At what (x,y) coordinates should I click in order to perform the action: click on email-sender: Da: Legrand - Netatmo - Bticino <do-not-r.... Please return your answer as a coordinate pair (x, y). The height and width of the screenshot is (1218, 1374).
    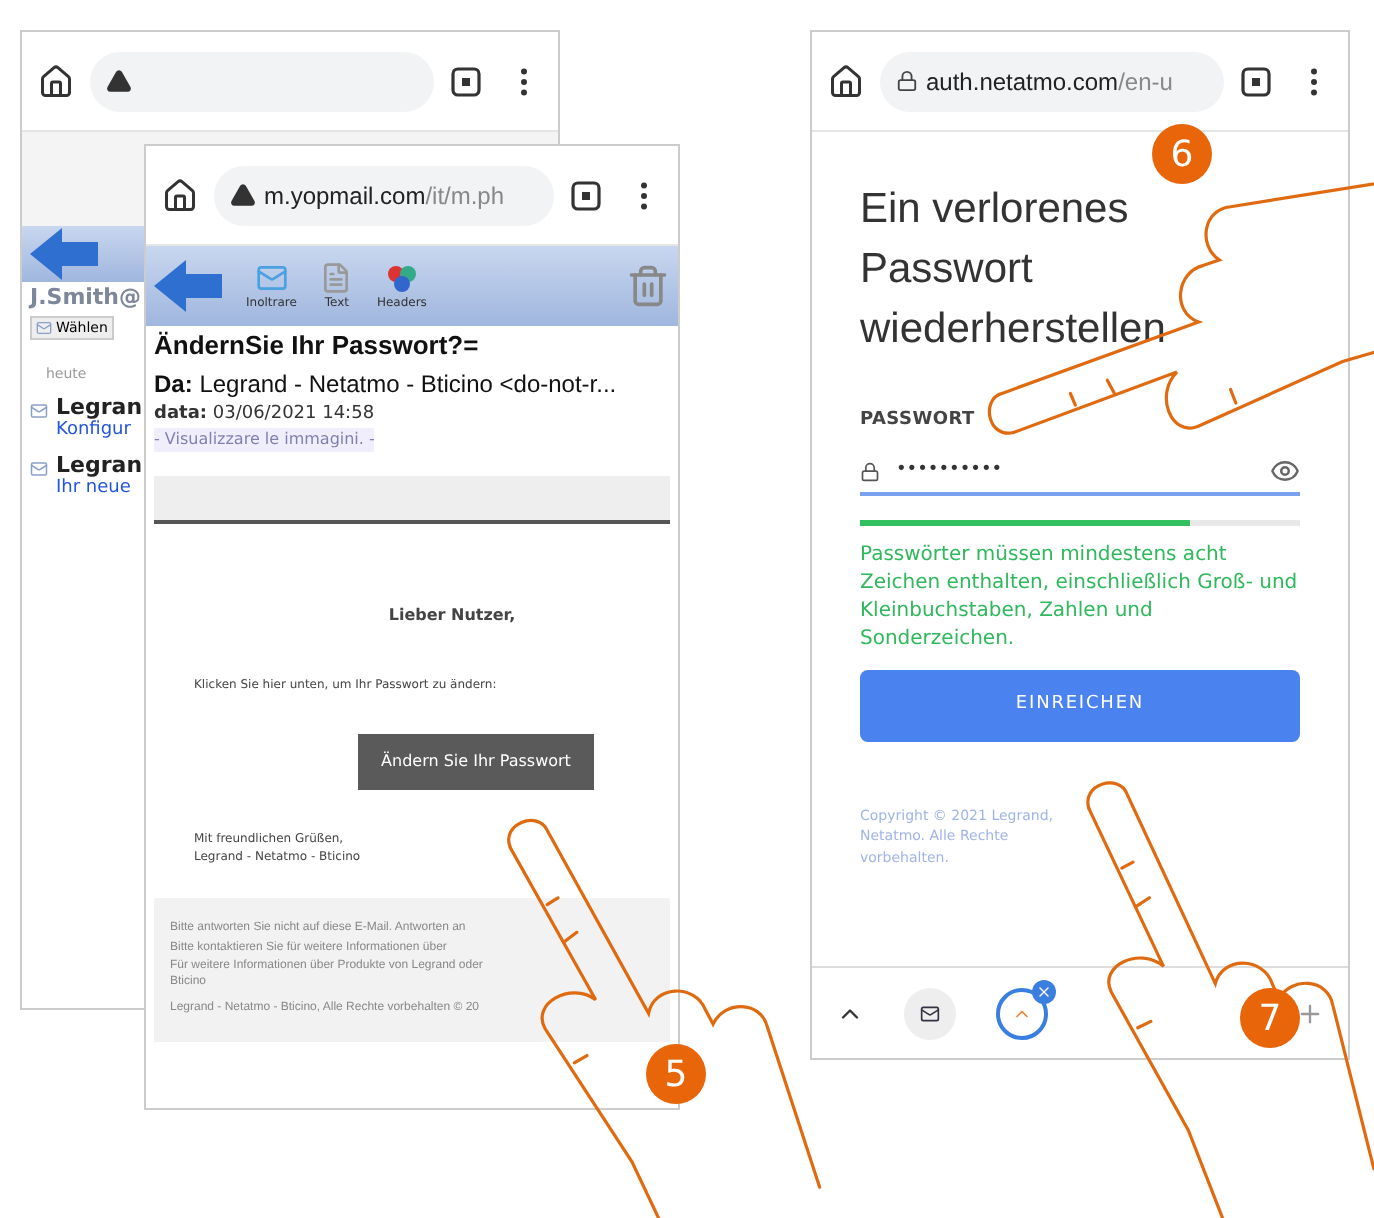
    Looking at the image, I should click on (385, 384).